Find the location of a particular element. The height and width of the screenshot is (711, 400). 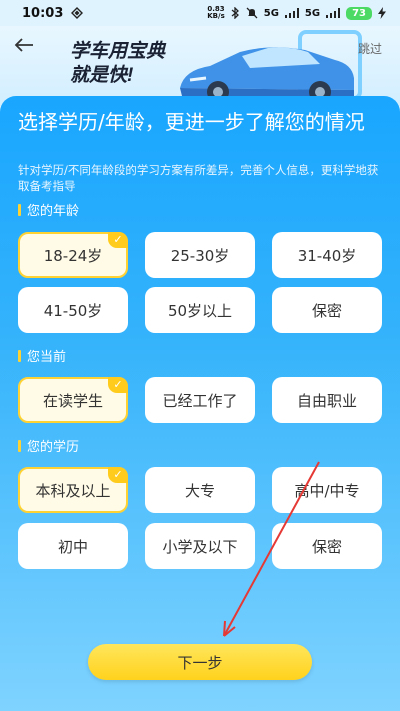

section-label-education: 您的学历 is located at coordinates (48, 445).